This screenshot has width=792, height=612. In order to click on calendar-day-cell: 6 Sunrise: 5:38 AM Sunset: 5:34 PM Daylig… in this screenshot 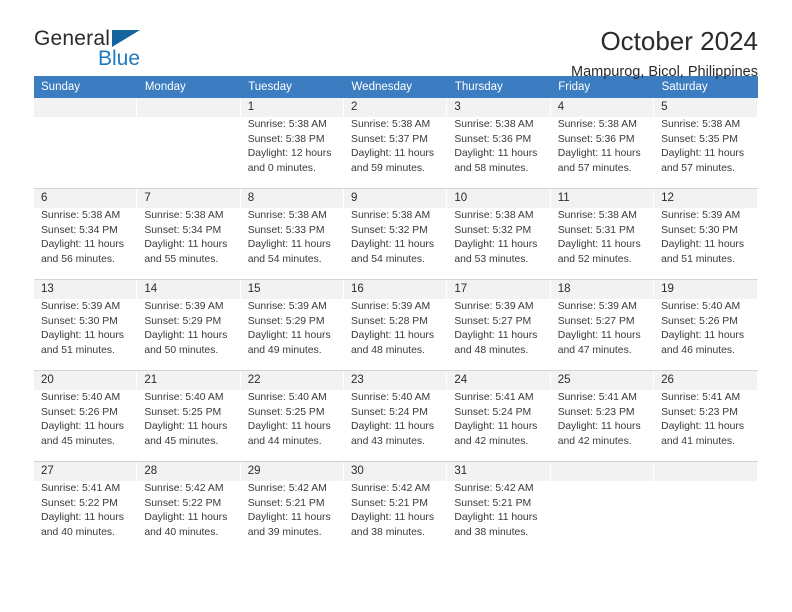, I will do `click(86, 234)`.